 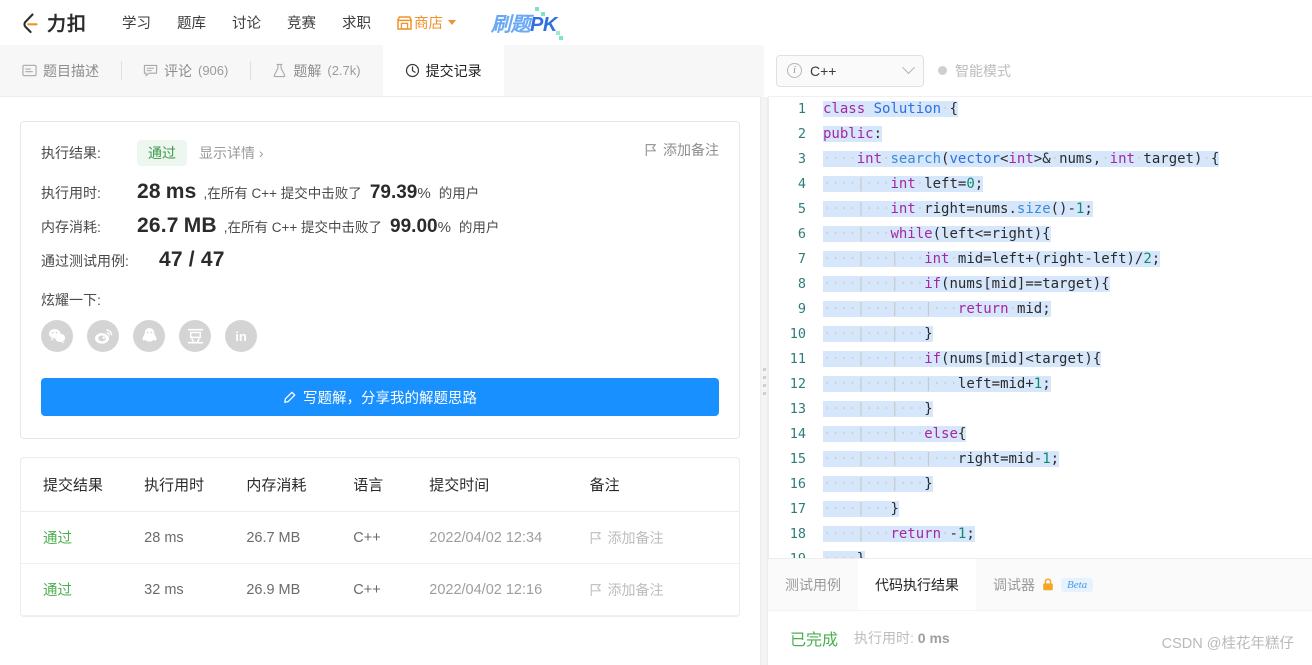 What do you see at coordinates (1040, 234) in the screenshot?
I see `code-line: 6 ····|···while(left<=right){` at bounding box center [1040, 234].